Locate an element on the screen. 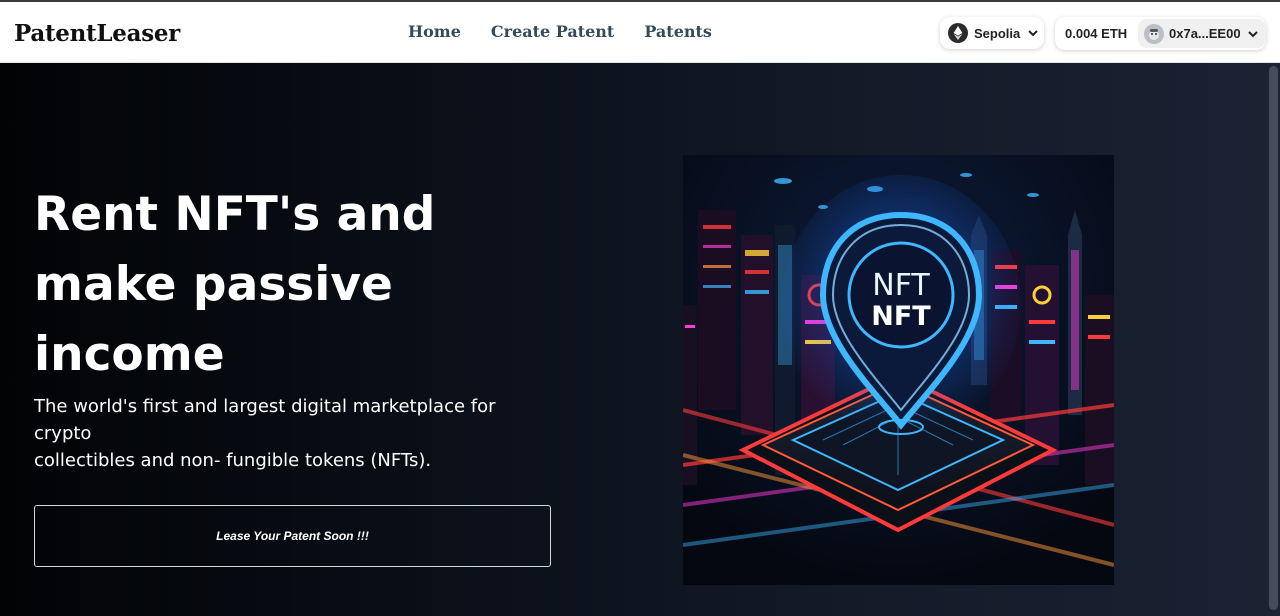 This screenshot has height=616, width=1280. pin-label-bottom: NFT is located at coordinates (901, 316).